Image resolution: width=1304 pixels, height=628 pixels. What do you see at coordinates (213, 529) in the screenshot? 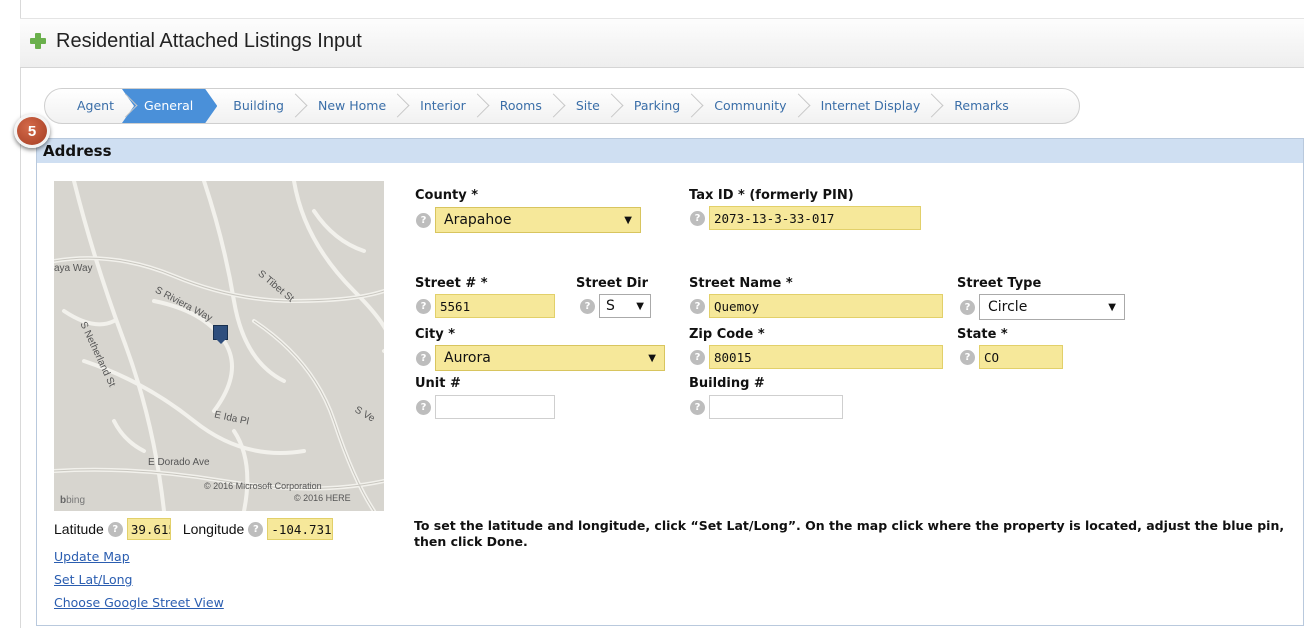
I see `longitude-label: Longitude` at bounding box center [213, 529].